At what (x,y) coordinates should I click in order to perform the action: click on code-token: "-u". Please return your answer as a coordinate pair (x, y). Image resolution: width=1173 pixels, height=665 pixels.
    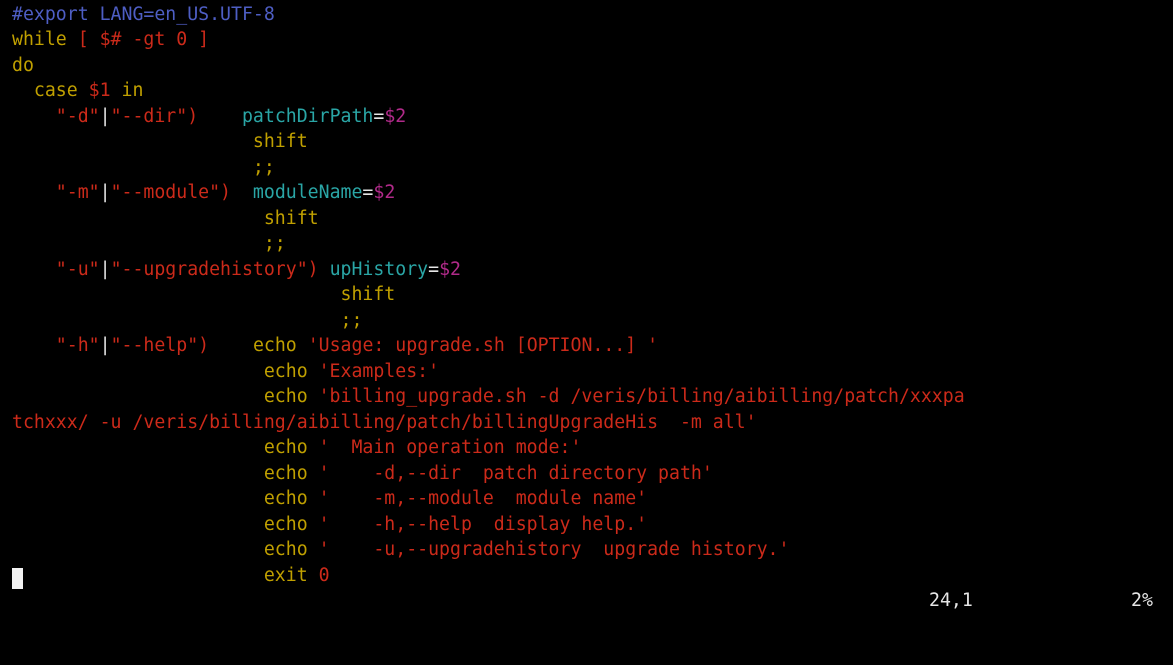
    Looking at the image, I should click on (56, 269).